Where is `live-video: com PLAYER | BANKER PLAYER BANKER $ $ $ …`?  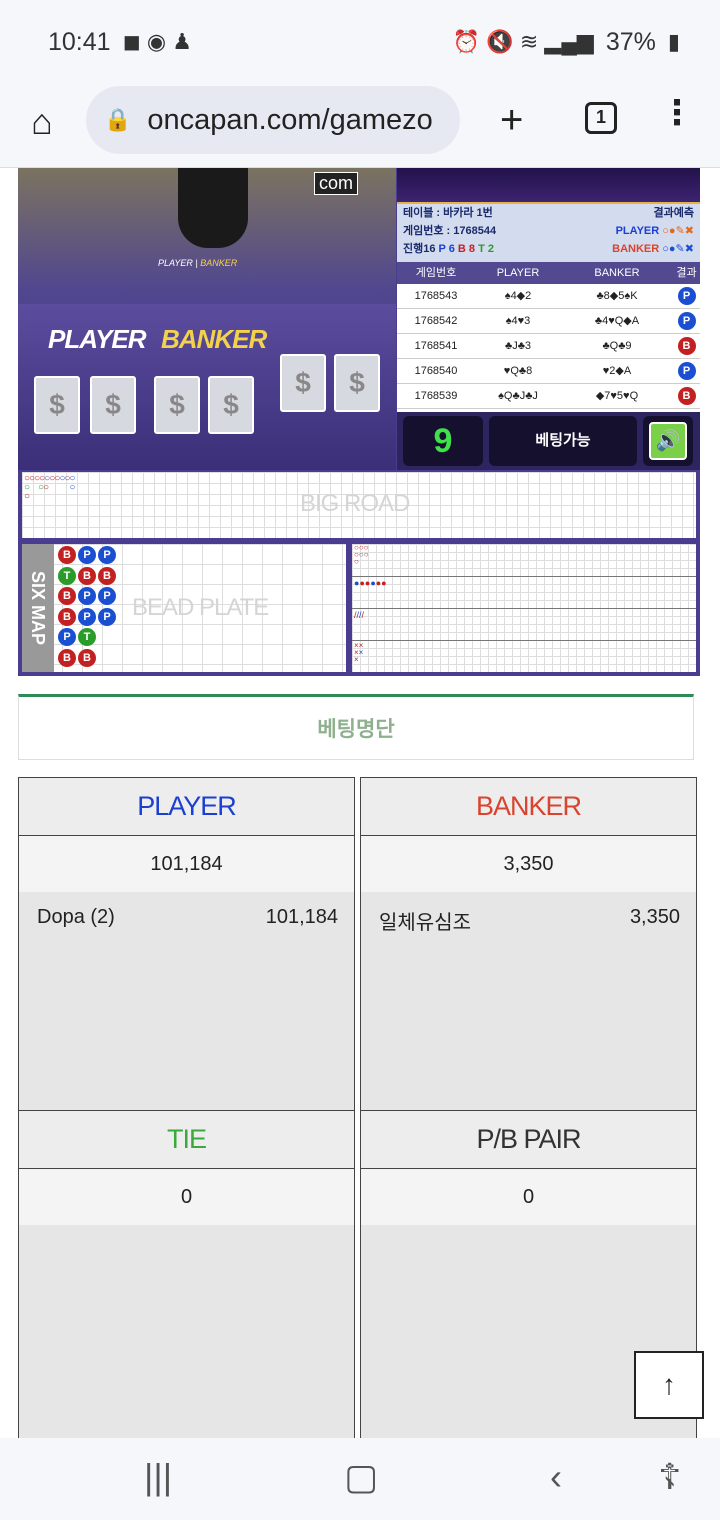
live-video: com PLAYER | BANKER PLAYER BANKER $ $ $ … is located at coordinates (207, 319).